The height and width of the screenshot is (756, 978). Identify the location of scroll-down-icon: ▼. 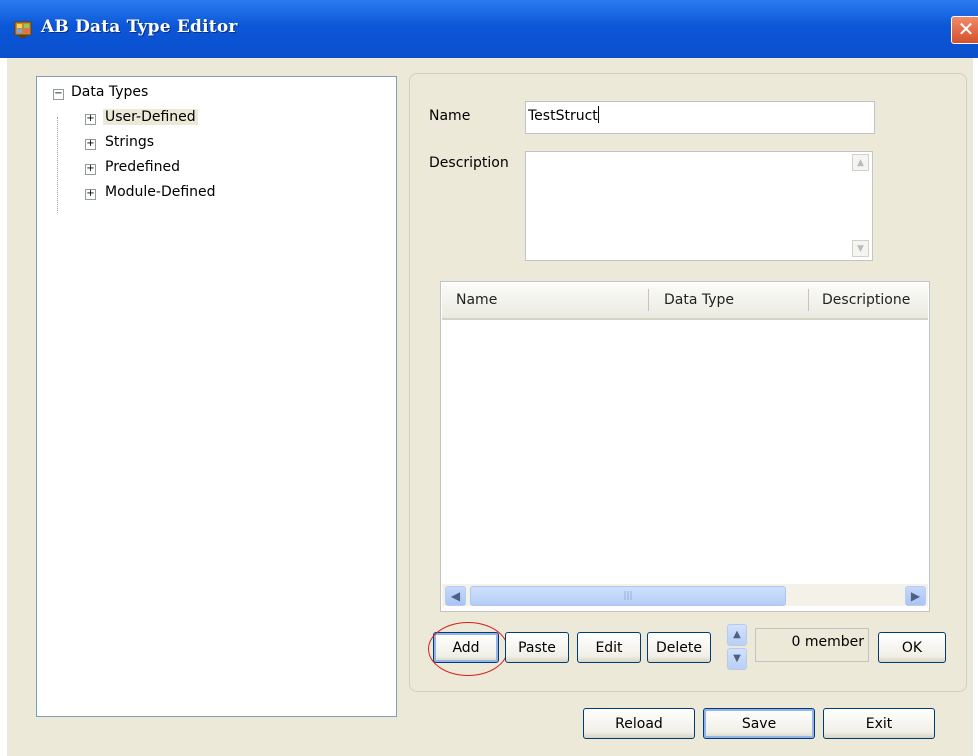
(860, 248).